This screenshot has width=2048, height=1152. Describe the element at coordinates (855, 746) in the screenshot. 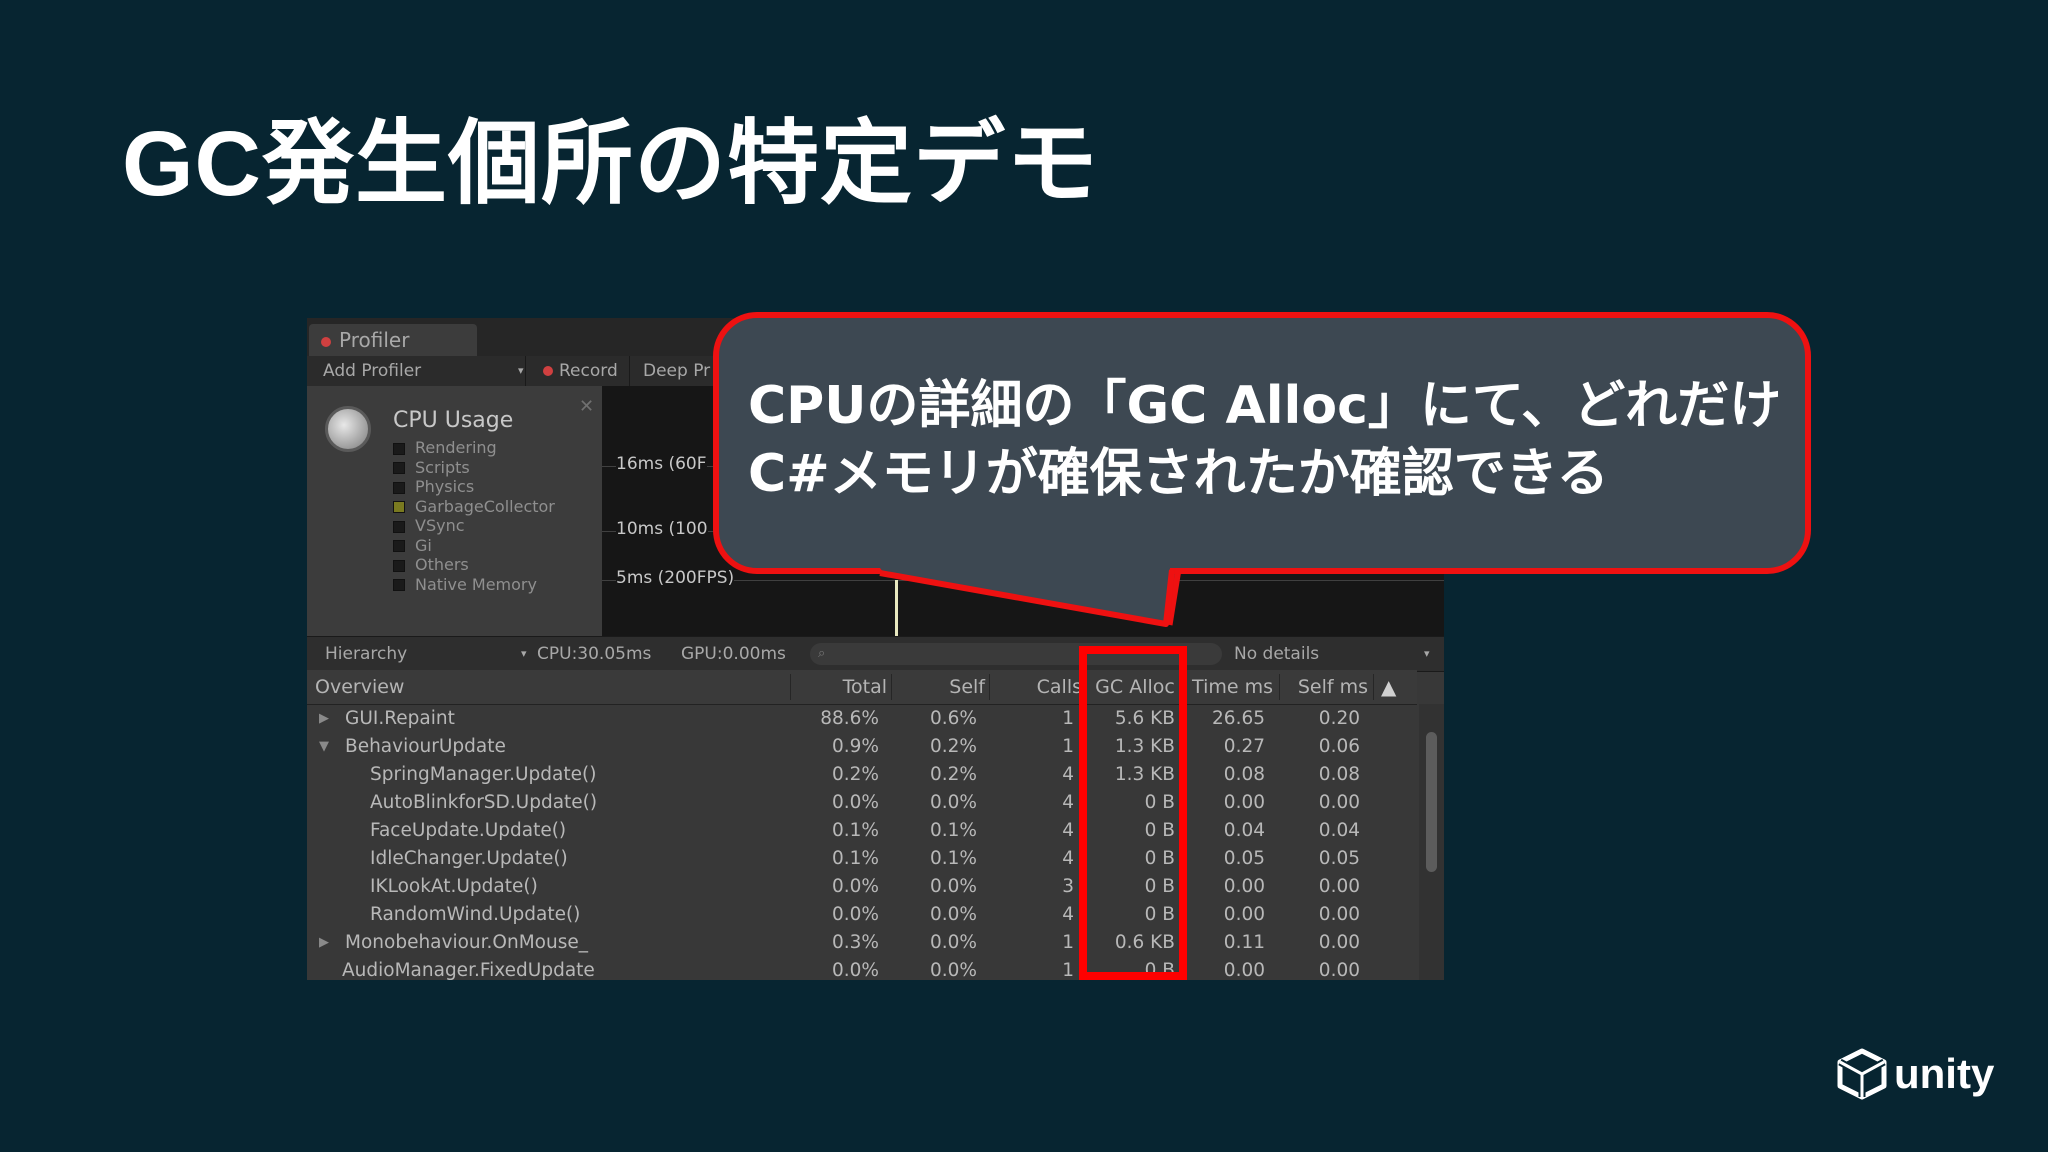

I see `row-total: 0.9%` at that location.